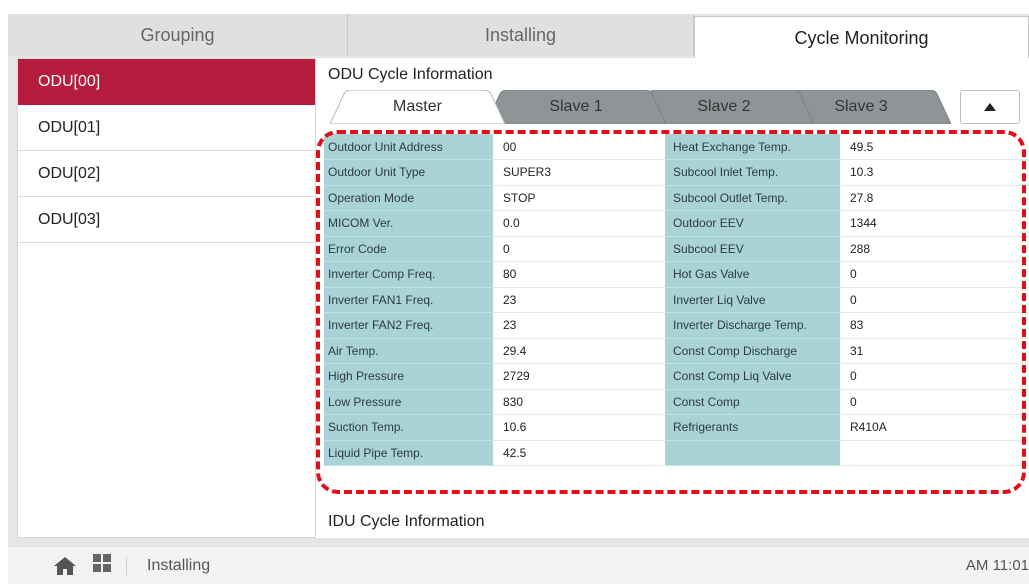 Image resolution: width=1029 pixels, height=584 pixels. I want to click on row-label: Inverter Liq Valve, so click(752, 300).